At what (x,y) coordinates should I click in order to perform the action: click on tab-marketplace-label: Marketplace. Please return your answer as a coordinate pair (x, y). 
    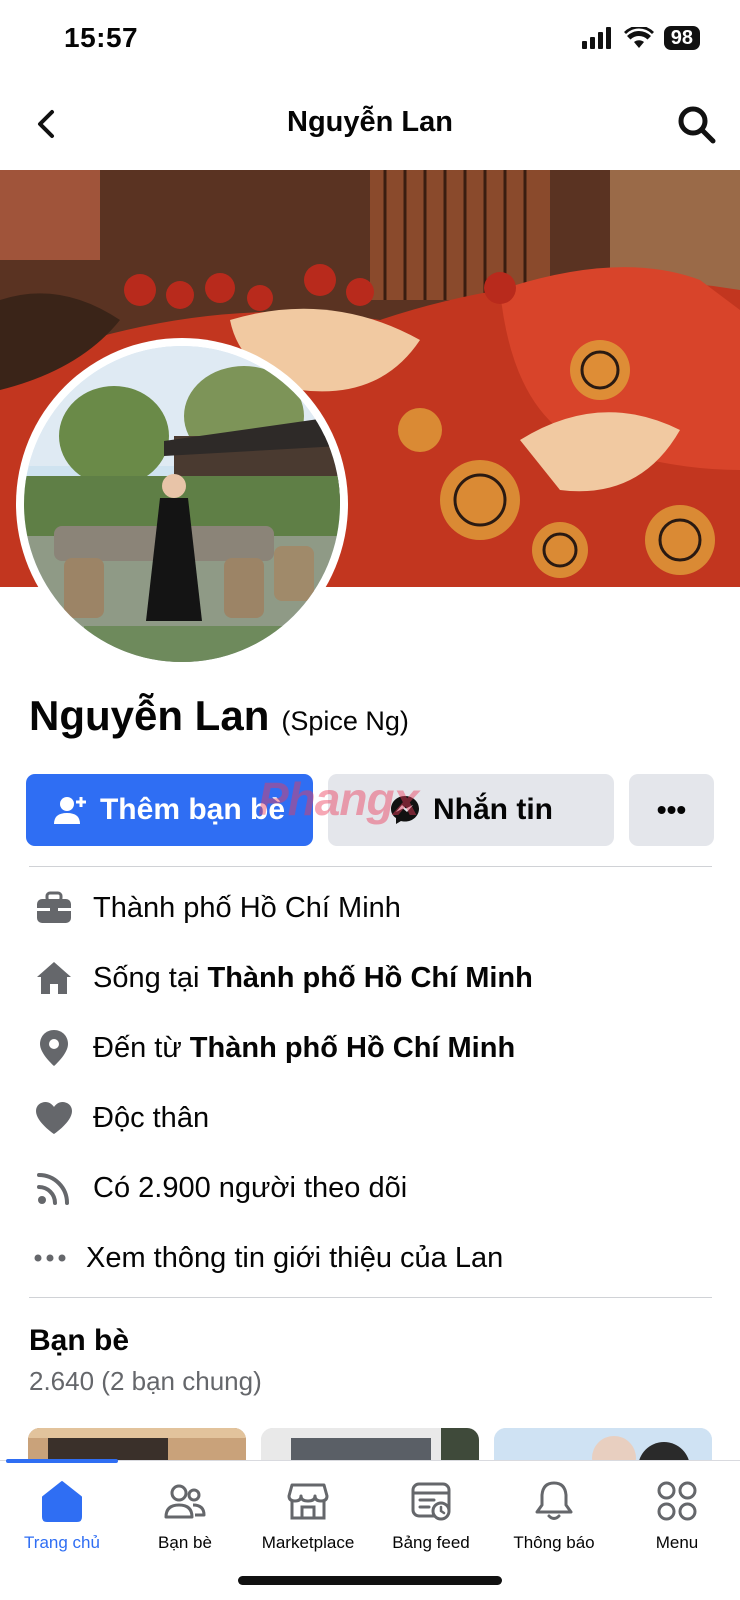
    Looking at the image, I should click on (308, 1542).